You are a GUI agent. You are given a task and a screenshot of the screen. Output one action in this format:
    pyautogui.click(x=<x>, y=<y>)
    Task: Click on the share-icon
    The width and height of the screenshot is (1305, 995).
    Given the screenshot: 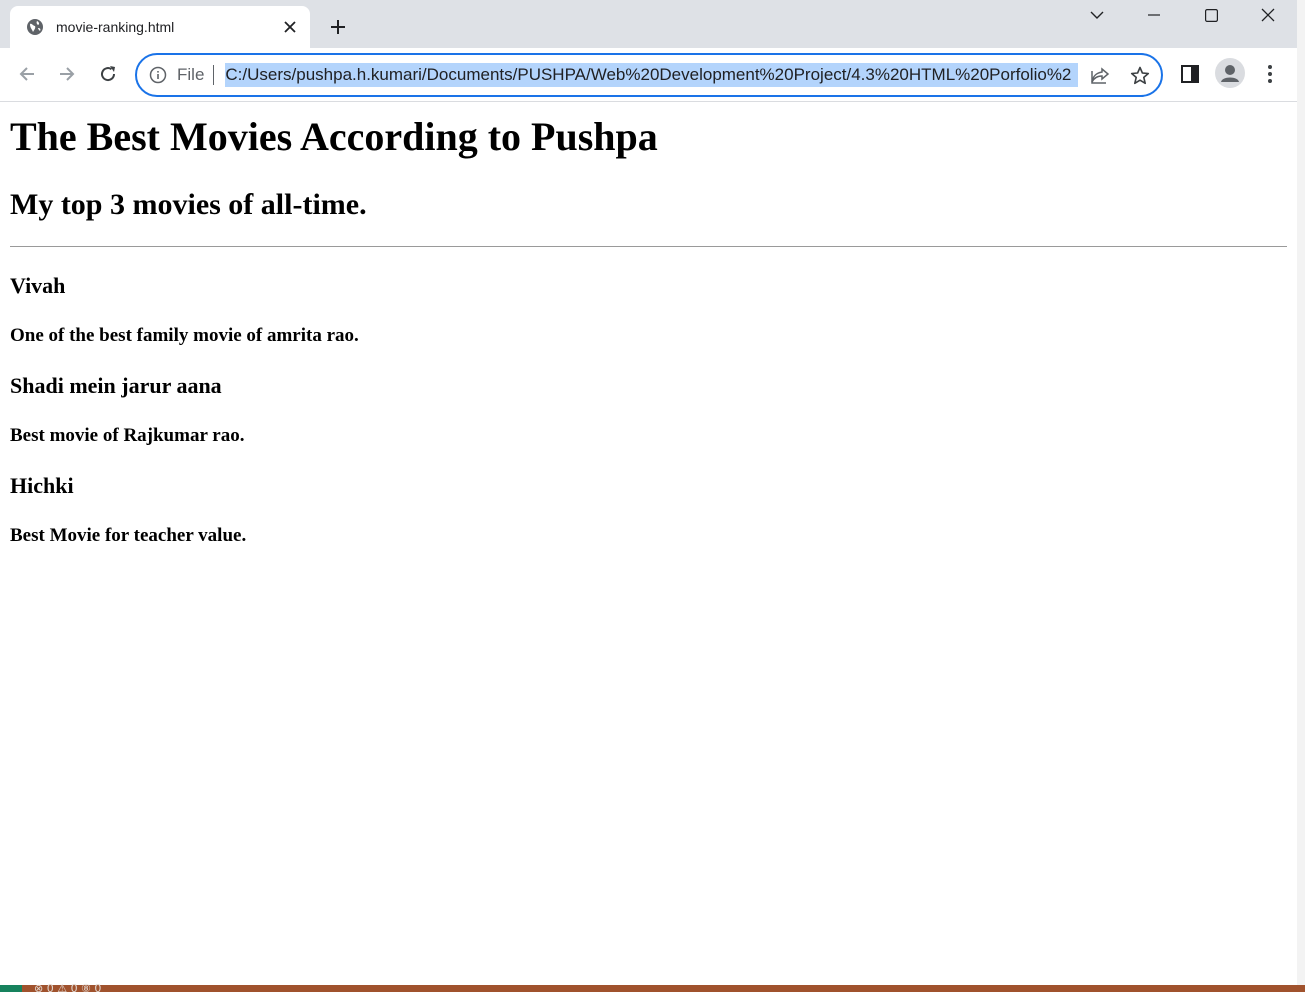 What is the action you would take?
    pyautogui.click(x=1100, y=76)
    